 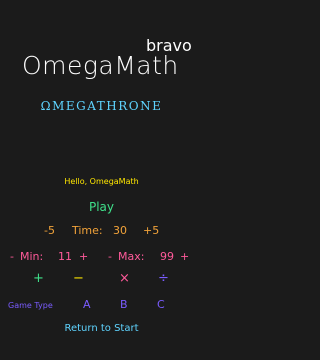 I want to click on time-value: 30, so click(x=120, y=230).